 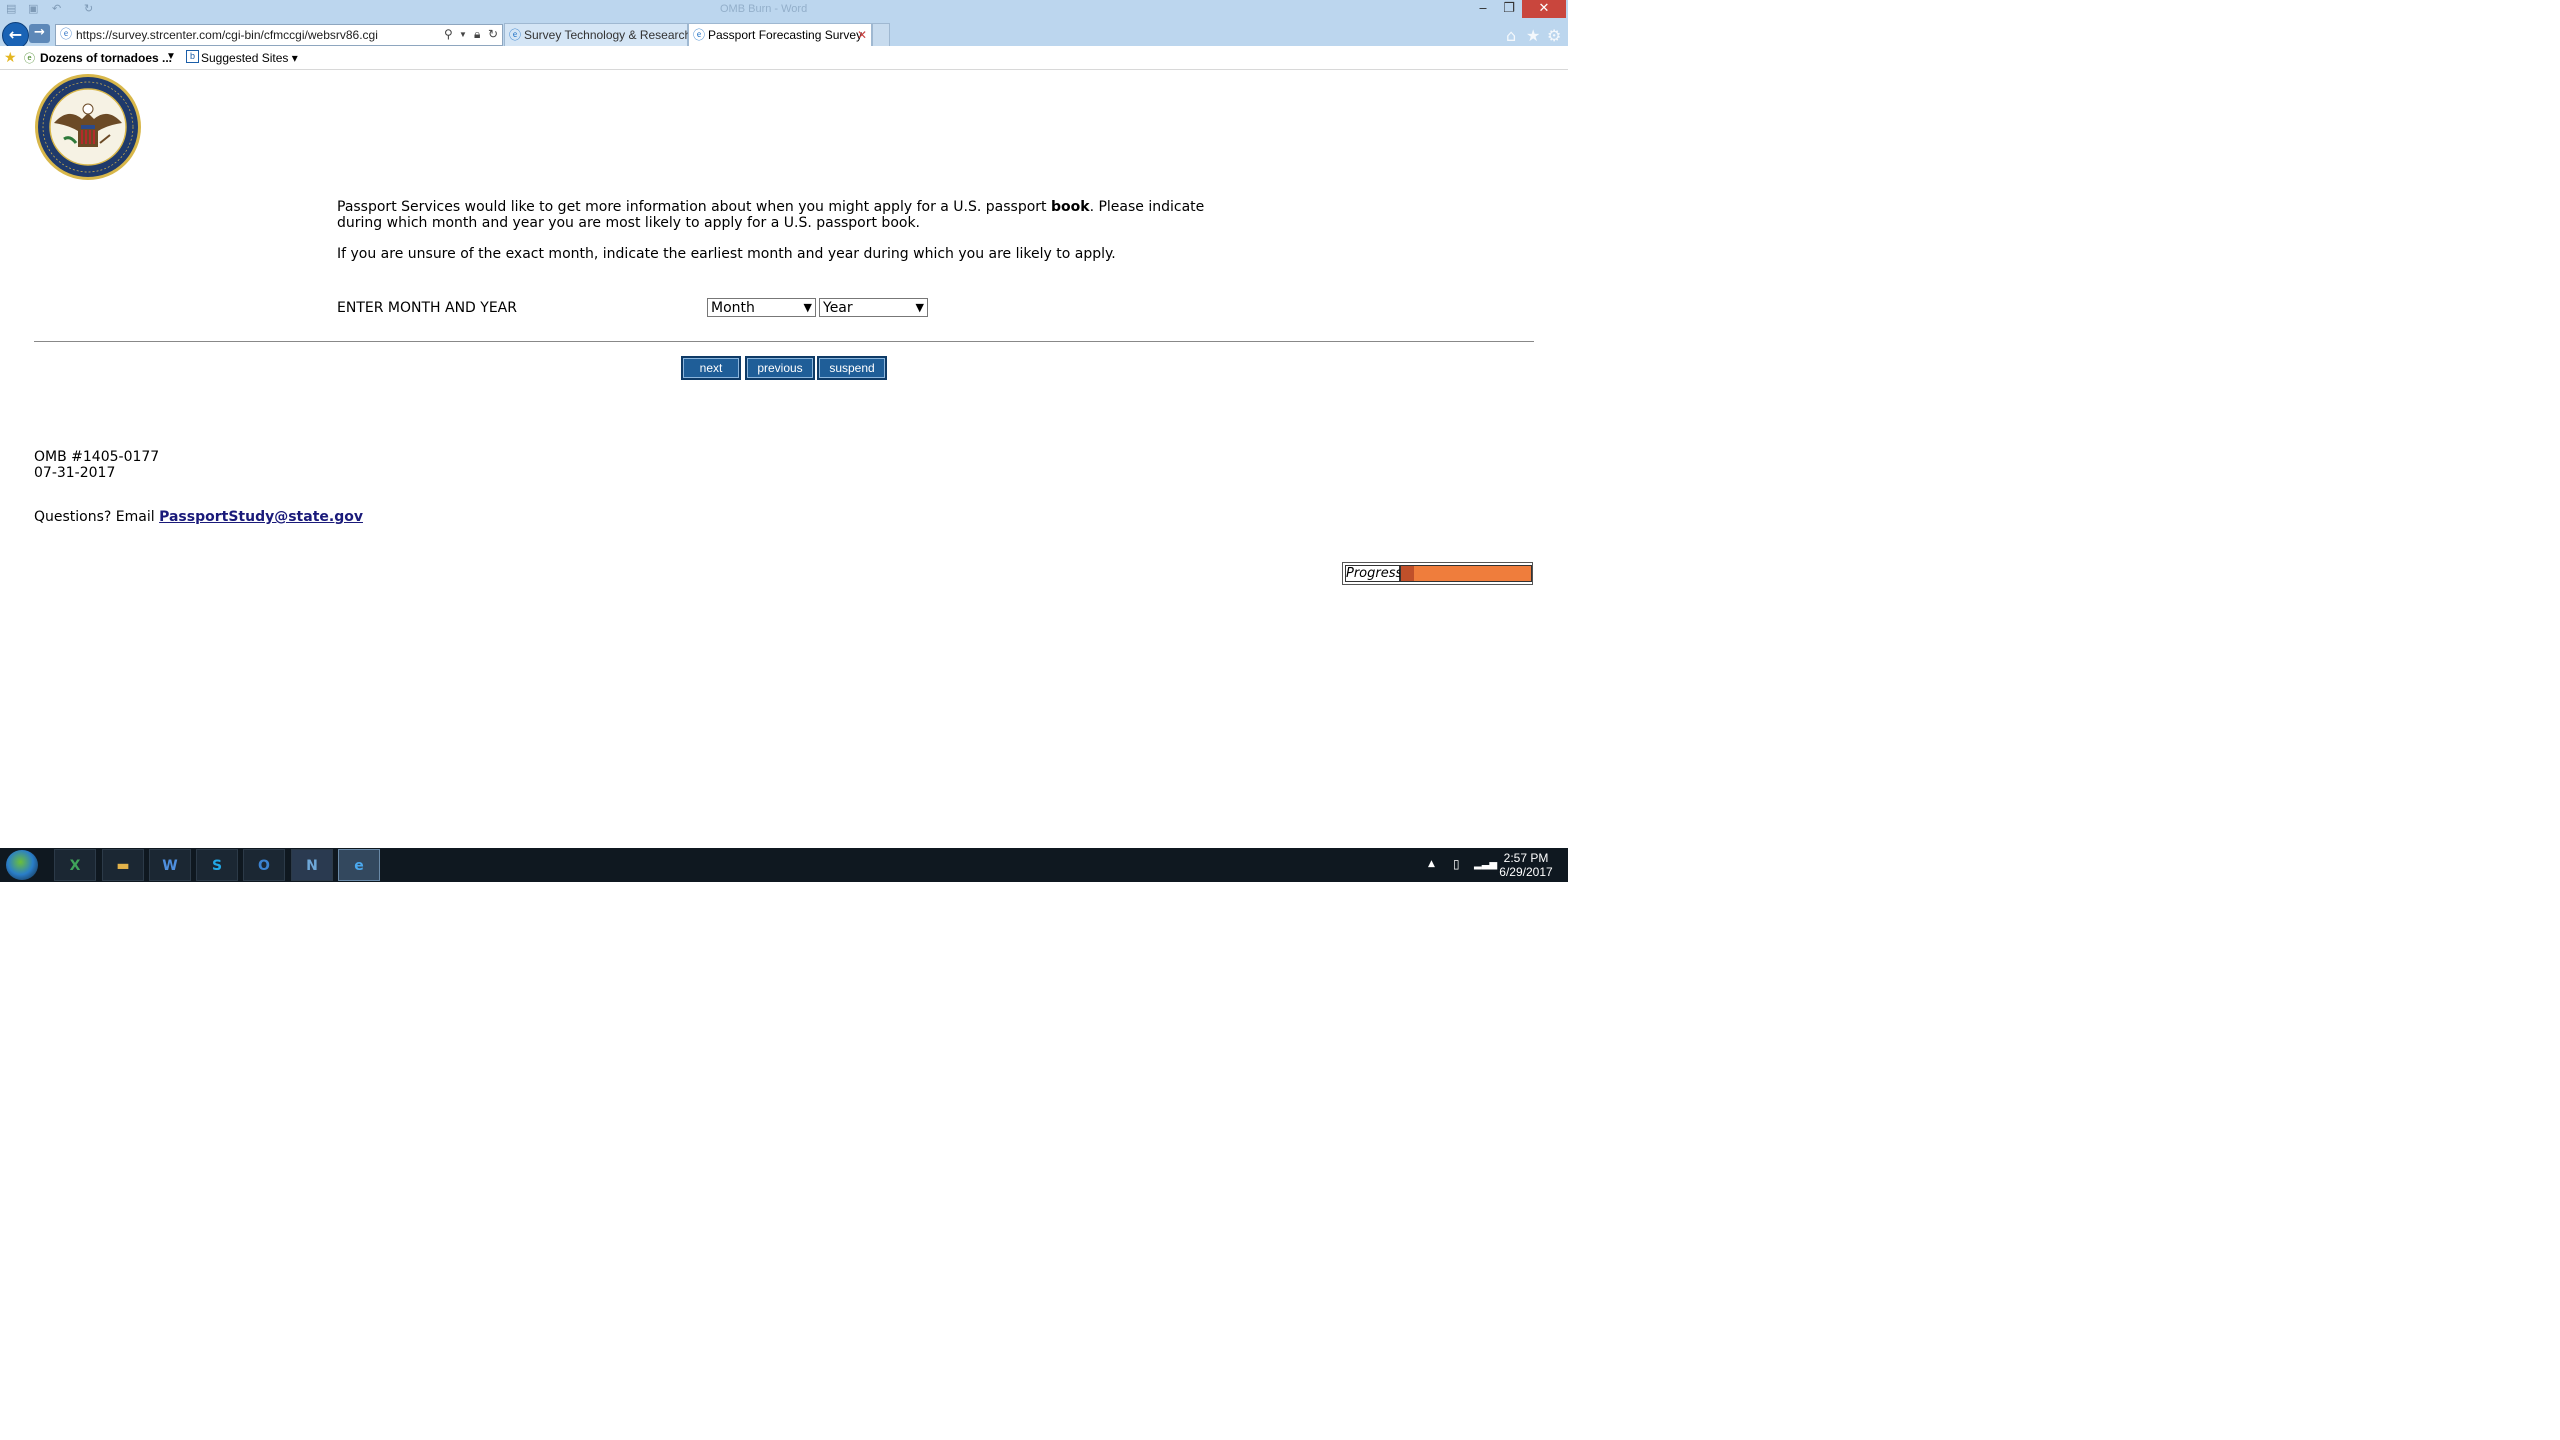 What do you see at coordinates (88, 127) in the screenshot?
I see `department-of-state-seal-logo` at bounding box center [88, 127].